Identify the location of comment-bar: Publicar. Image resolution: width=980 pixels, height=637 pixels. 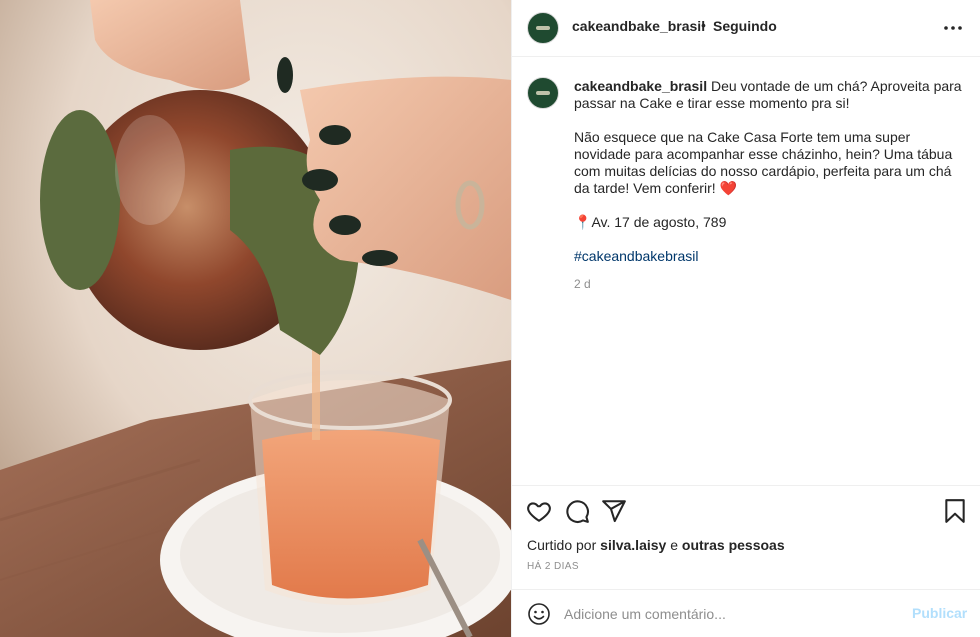
(746, 613).